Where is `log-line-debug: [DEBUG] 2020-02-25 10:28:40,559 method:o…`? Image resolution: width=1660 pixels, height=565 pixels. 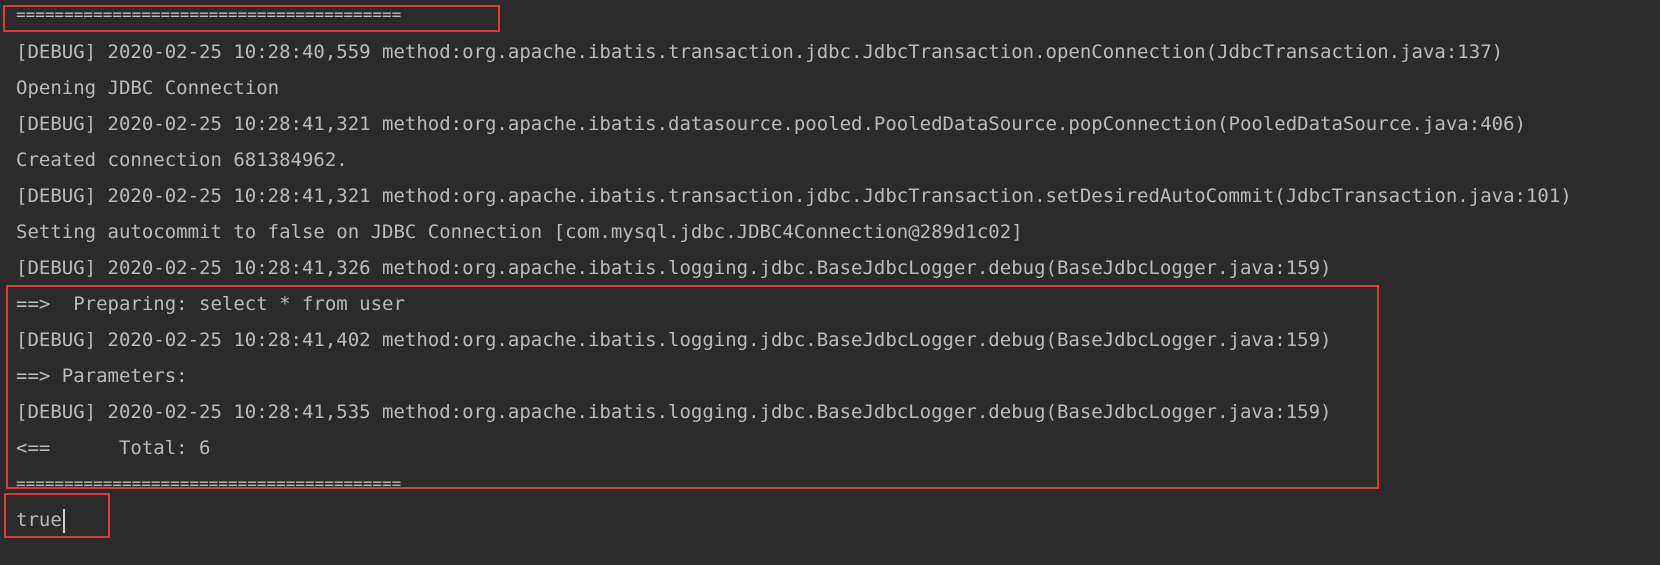 log-line-debug: [DEBUG] 2020-02-25 10:28:40,559 method:o… is located at coordinates (760, 52).